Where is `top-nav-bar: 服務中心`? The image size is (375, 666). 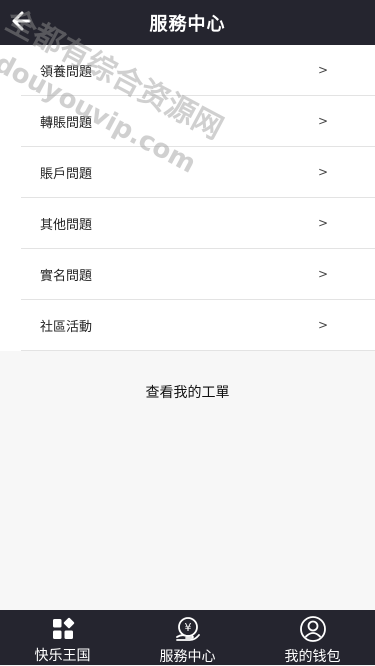 top-nav-bar: 服務中心 is located at coordinates (187, 22).